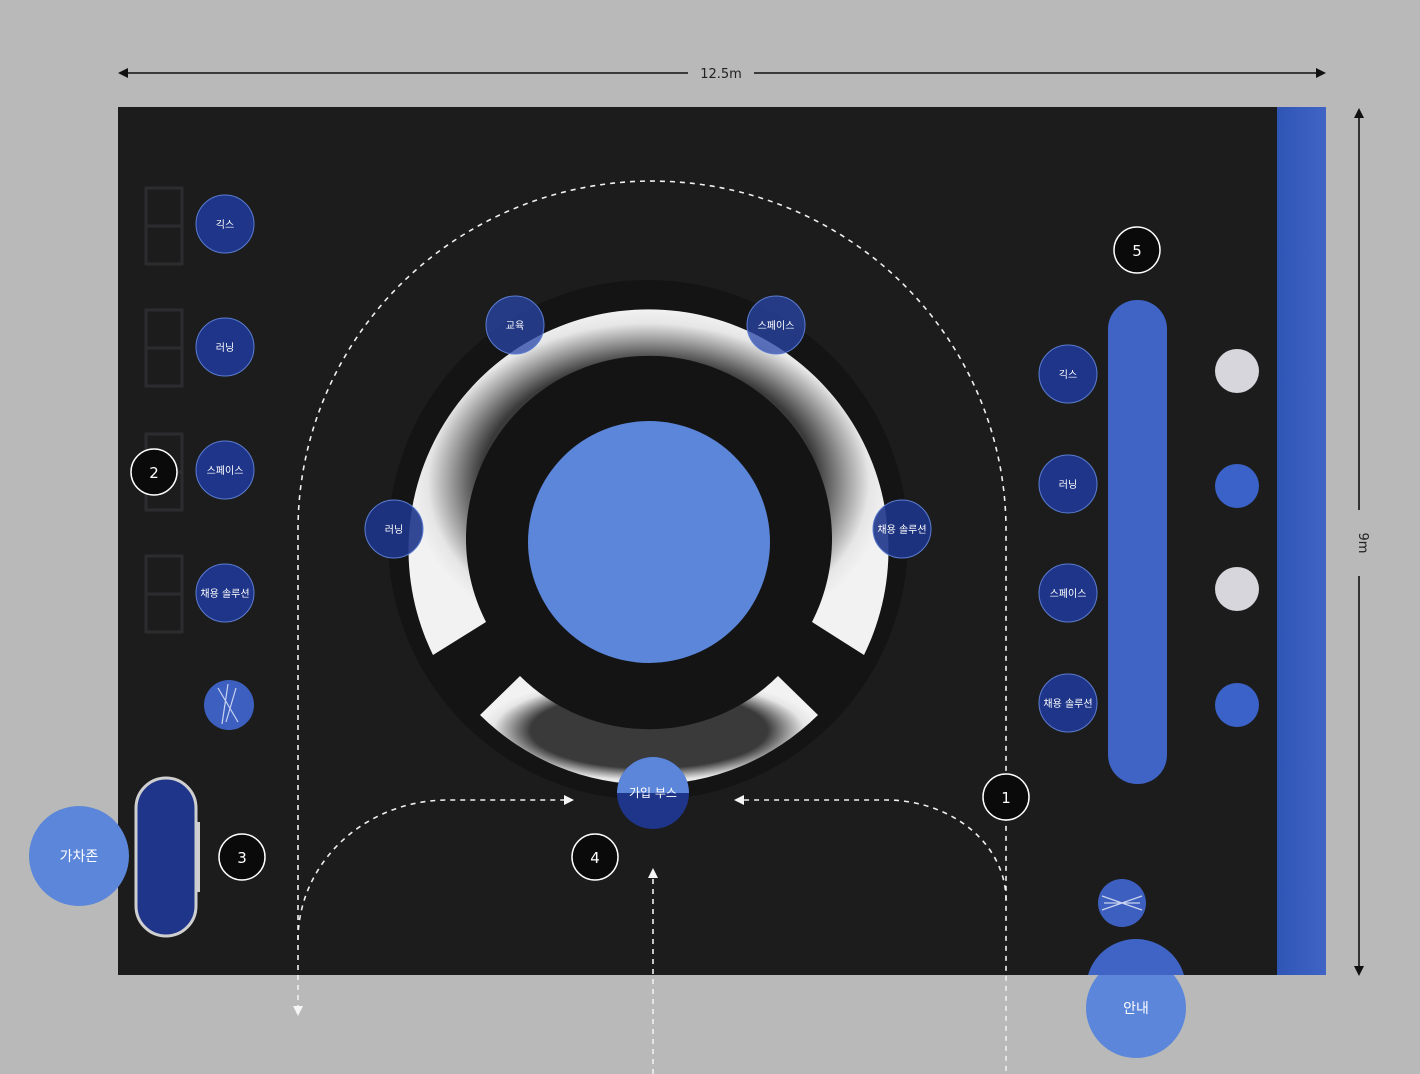 Image resolution: width=1420 pixels, height=1074 pixels. I want to click on number-marker-5: 5, so click(1137, 250).